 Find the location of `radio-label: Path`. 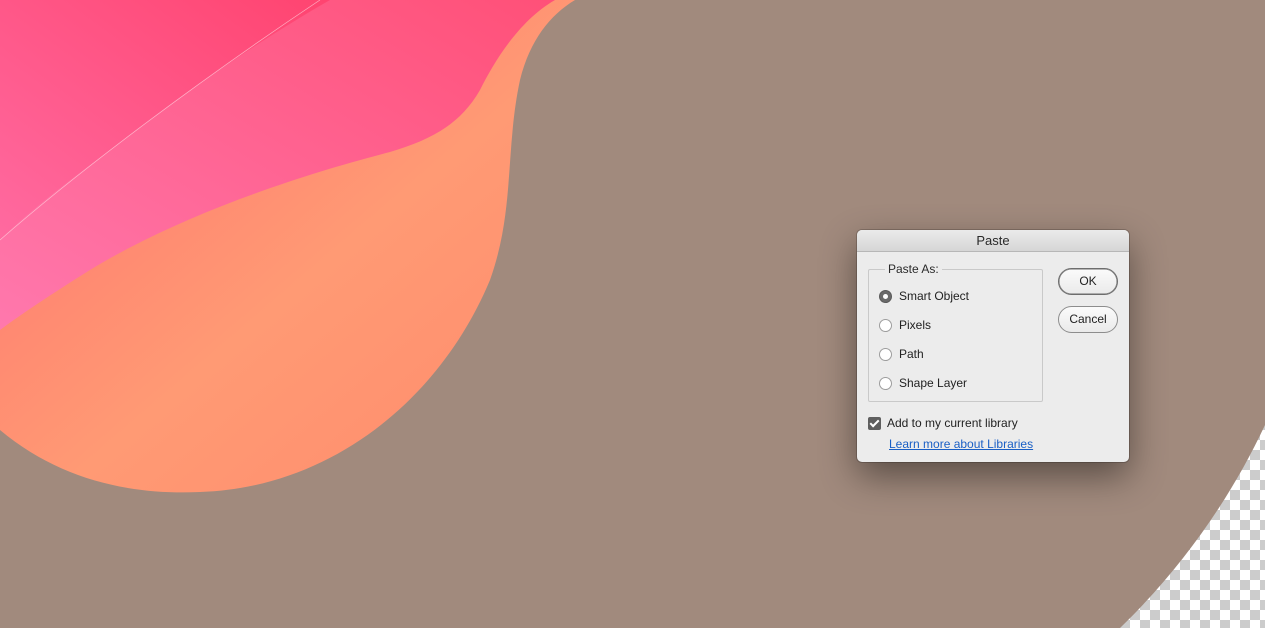

radio-label: Path is located at coordinates (911, 354).